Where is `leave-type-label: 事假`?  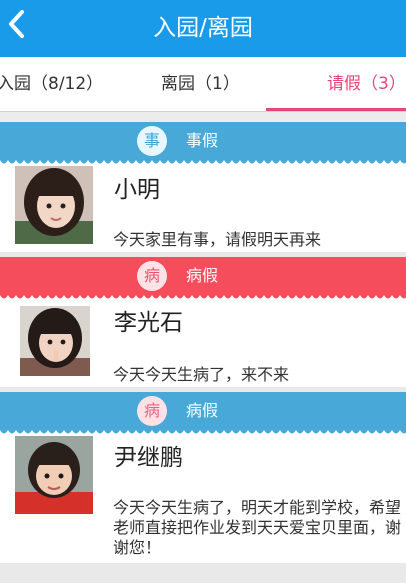 leave-type-label: 事假 is located at coordinates (202, 140).